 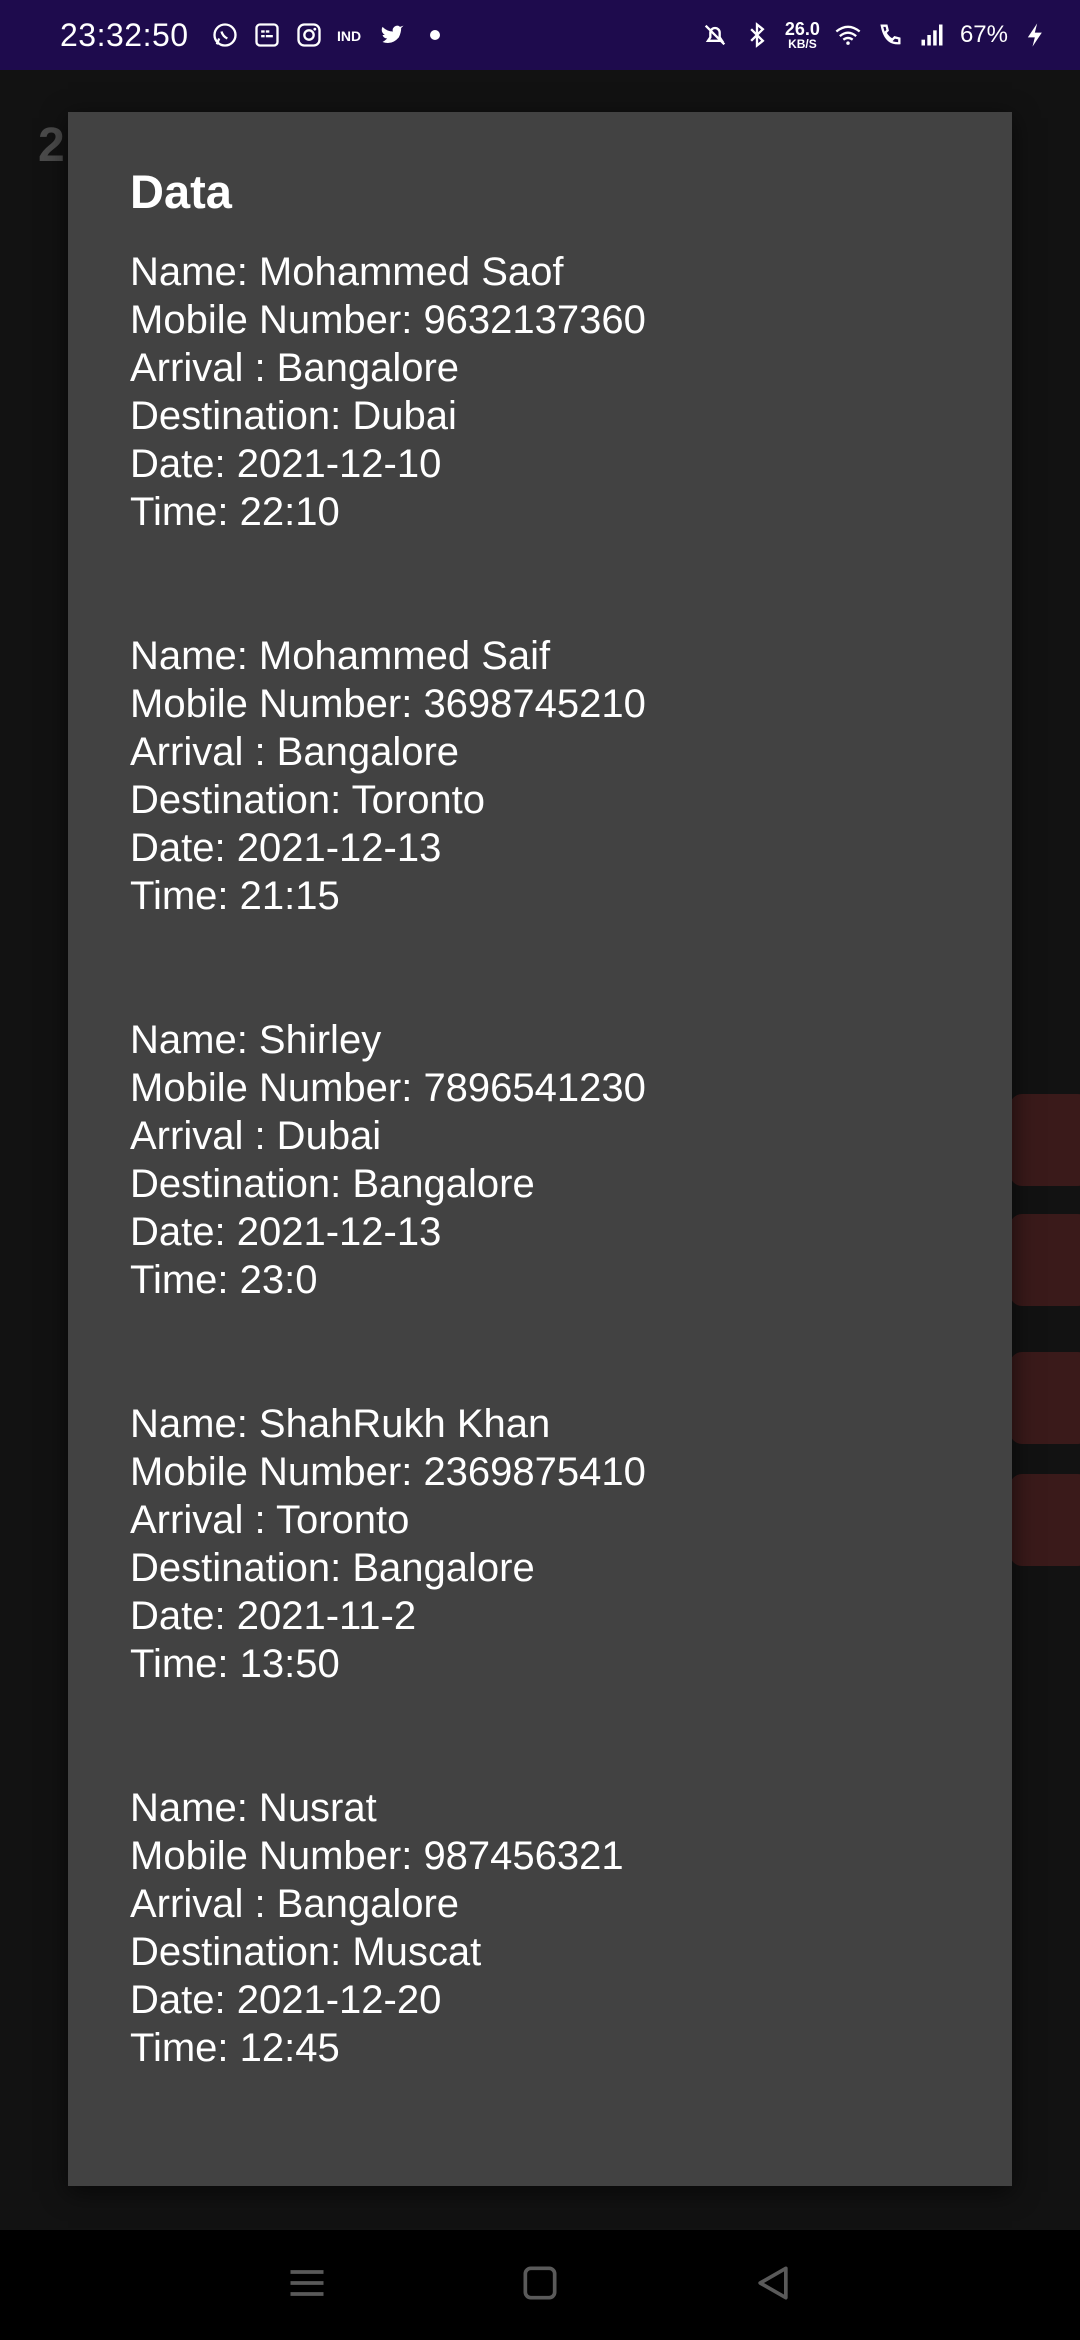 What do you see at coordinates (253, 1808) in the screenshot?
I see `record-name: Name: Nusrat` at bounding box center [253, 1808].